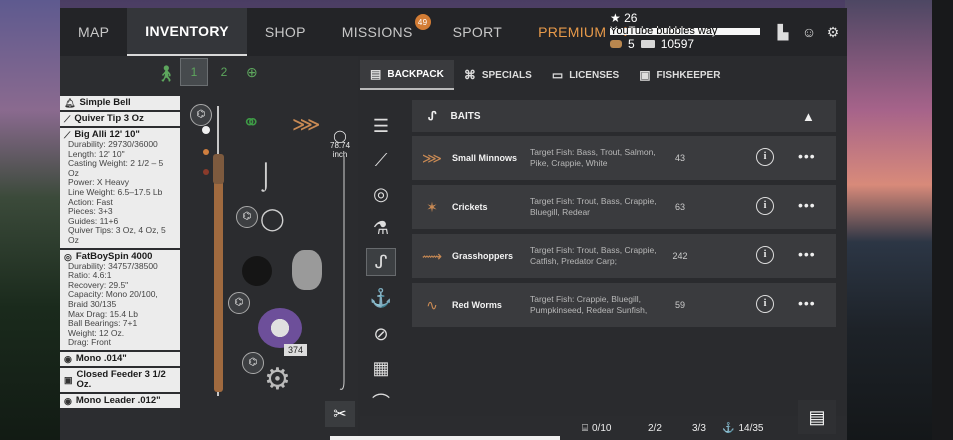  I want to click on money-icon, so click(647, 44).